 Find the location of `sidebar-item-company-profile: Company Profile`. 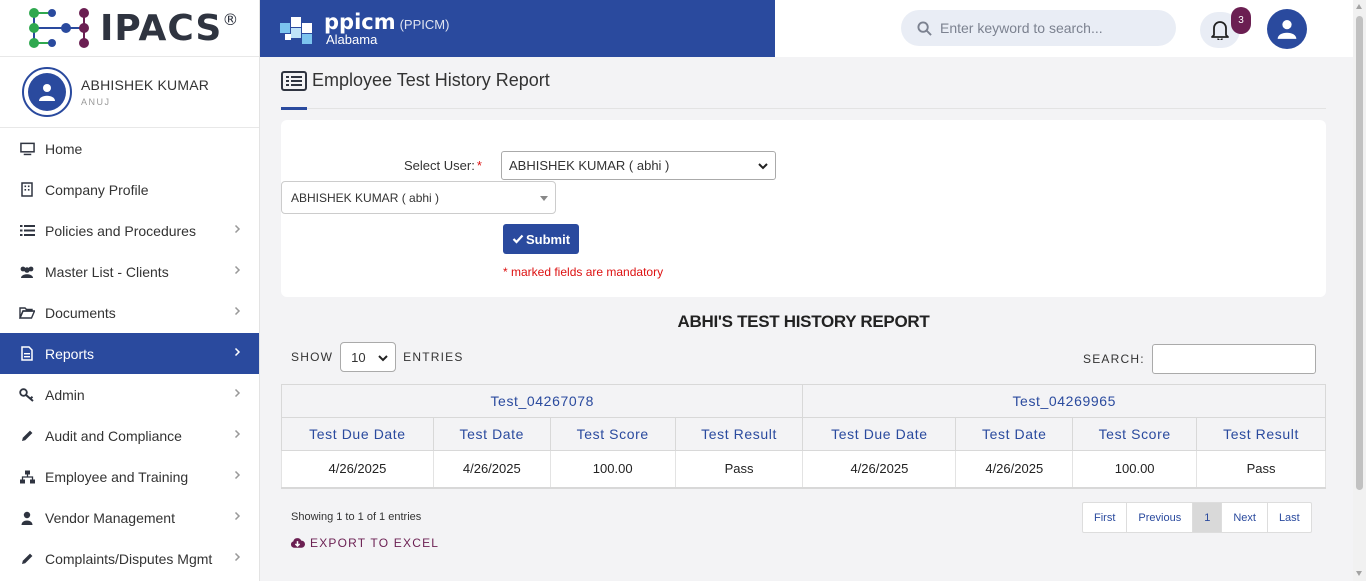

sidebar-item-company-profile: Company Profile is located at coordinates (129, 189).